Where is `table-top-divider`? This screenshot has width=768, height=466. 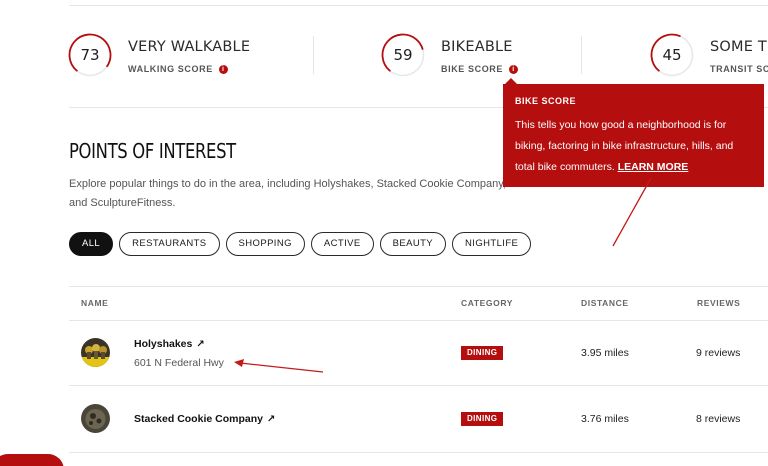
table-top-divider is located at coordinates (418, 286).